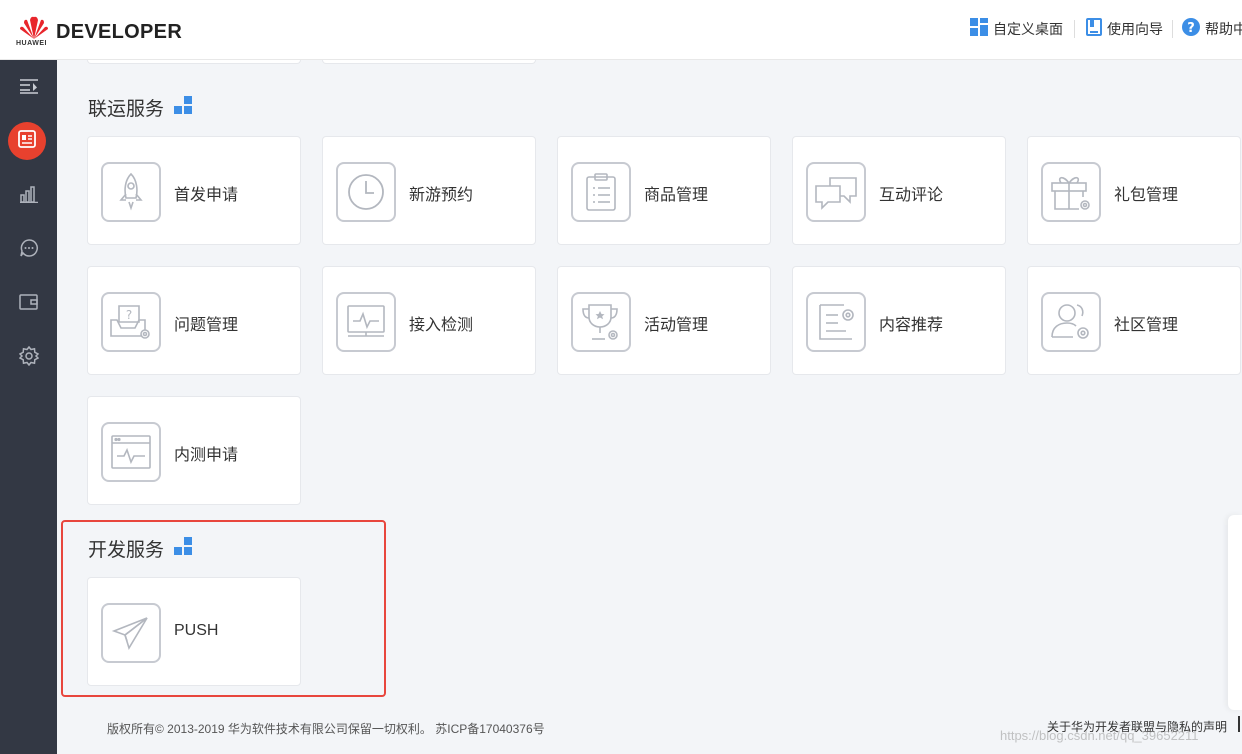  I want to click on nav-label: 自定义桌面, so click(1028, 28).